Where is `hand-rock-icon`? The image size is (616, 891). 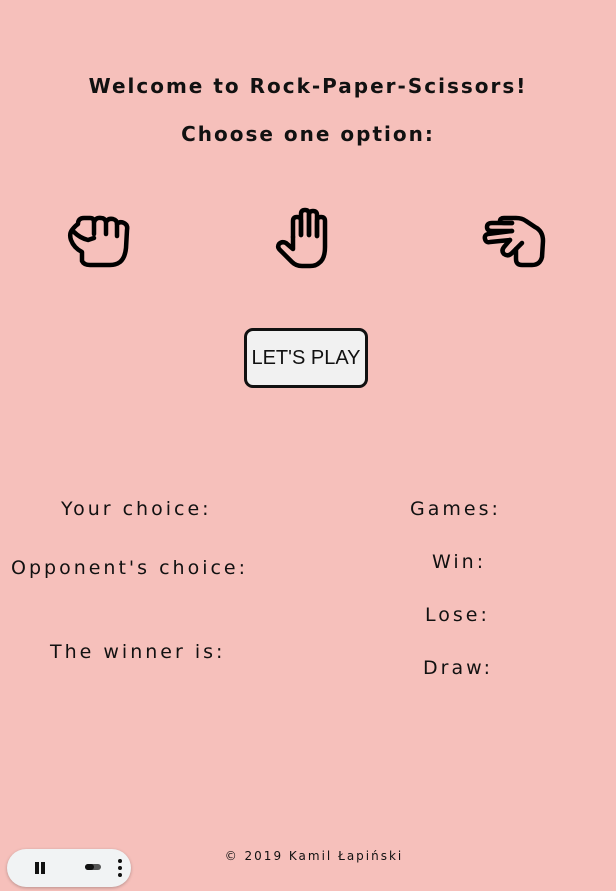
hand-rock-icon is located at coordinates (98, 241).